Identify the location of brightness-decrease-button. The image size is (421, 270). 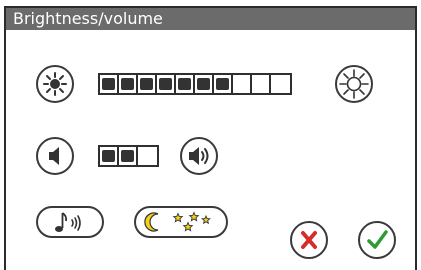
(55, 84).